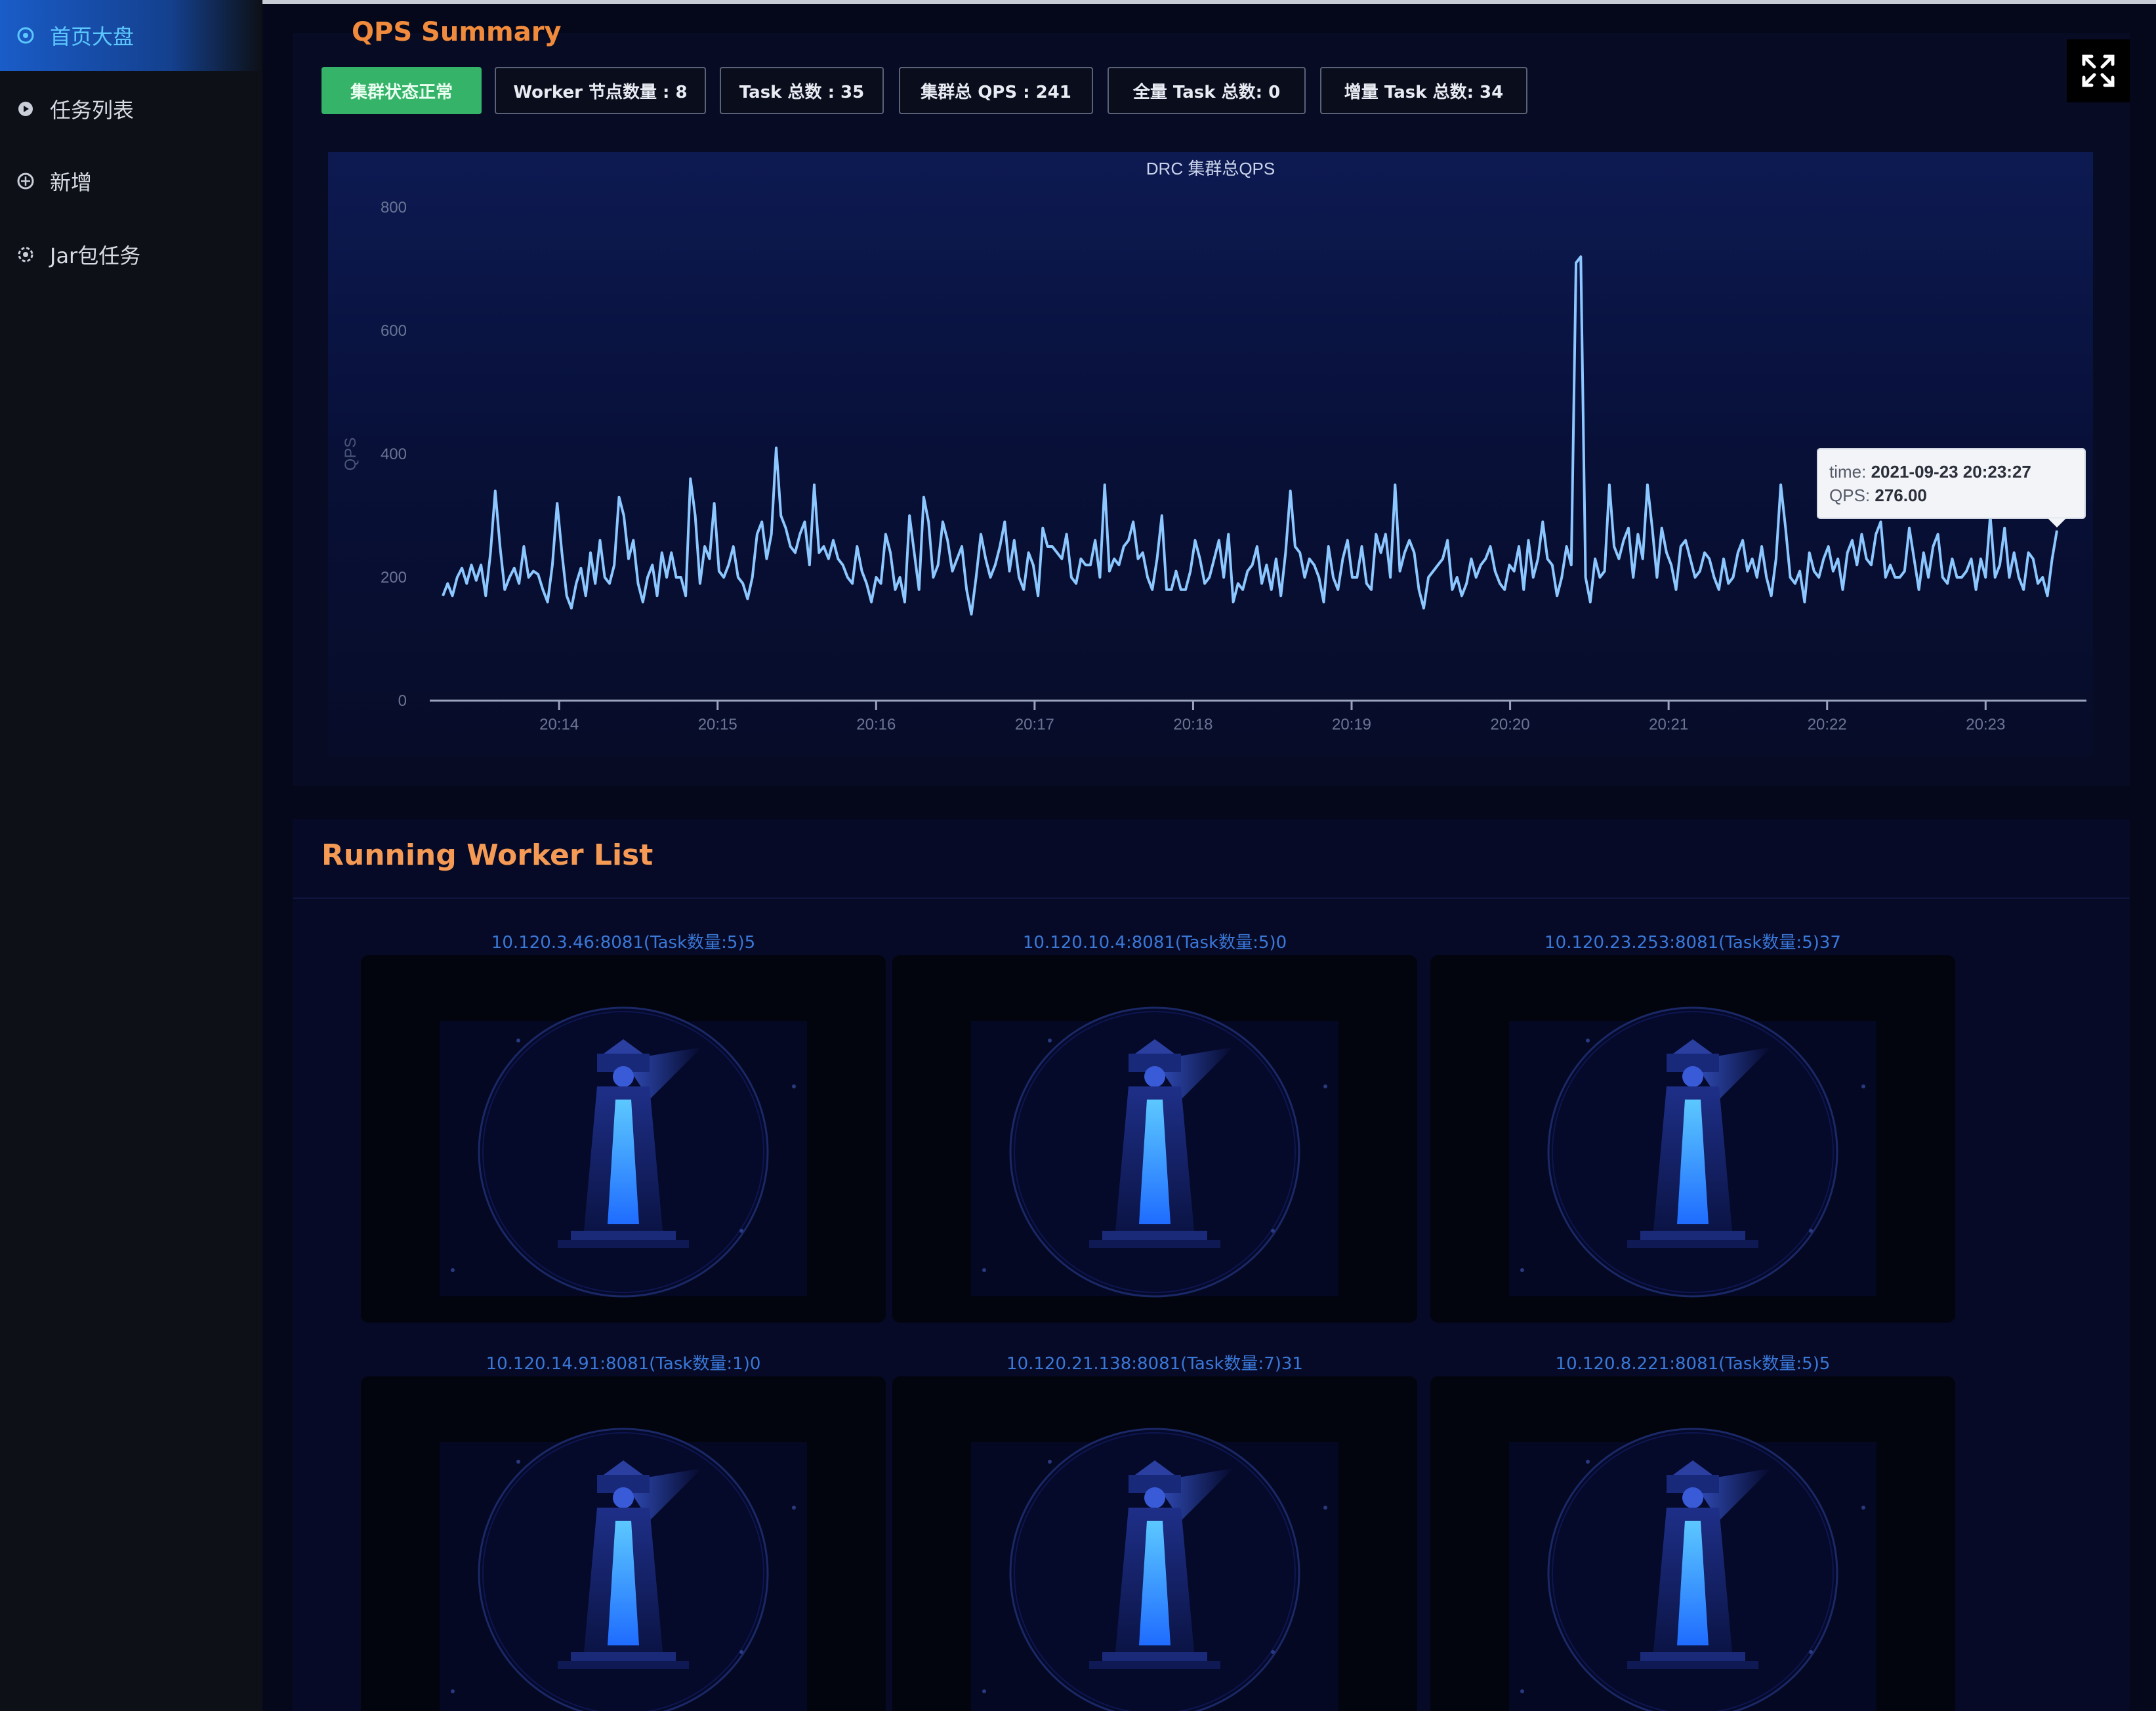 Image resolution: width=2156 pixels, height=1711 pixels. Describe the element at coordinates (93, 111) in the screenshot. I see `sidebar-item-label: 任务列表` at that location.